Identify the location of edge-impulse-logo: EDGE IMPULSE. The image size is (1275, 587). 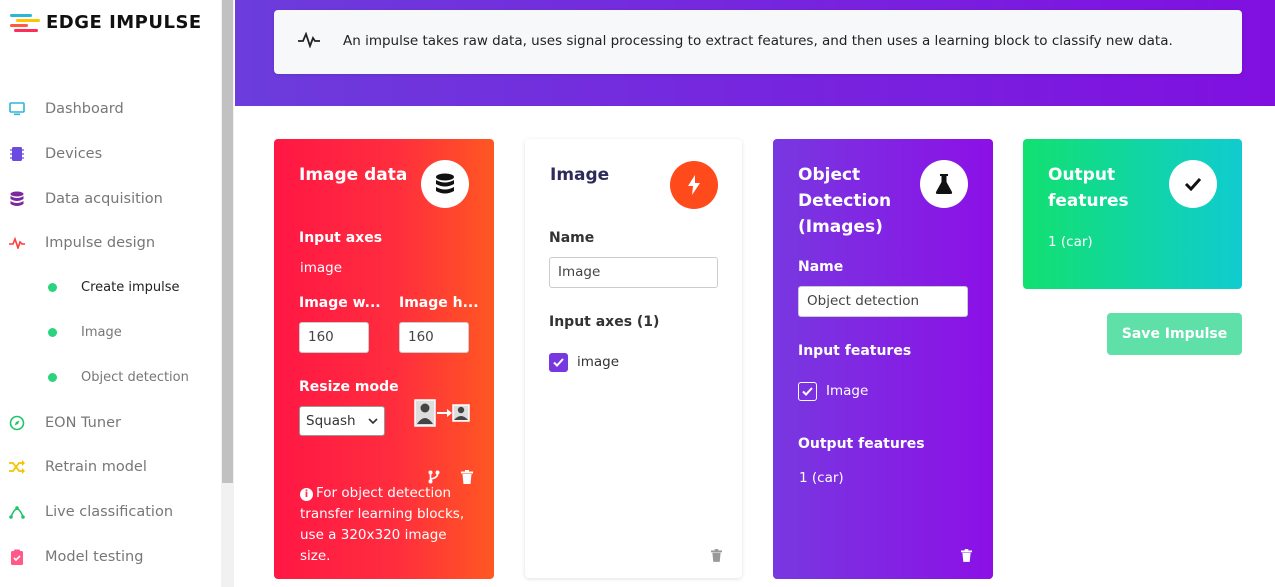
(106, 22).